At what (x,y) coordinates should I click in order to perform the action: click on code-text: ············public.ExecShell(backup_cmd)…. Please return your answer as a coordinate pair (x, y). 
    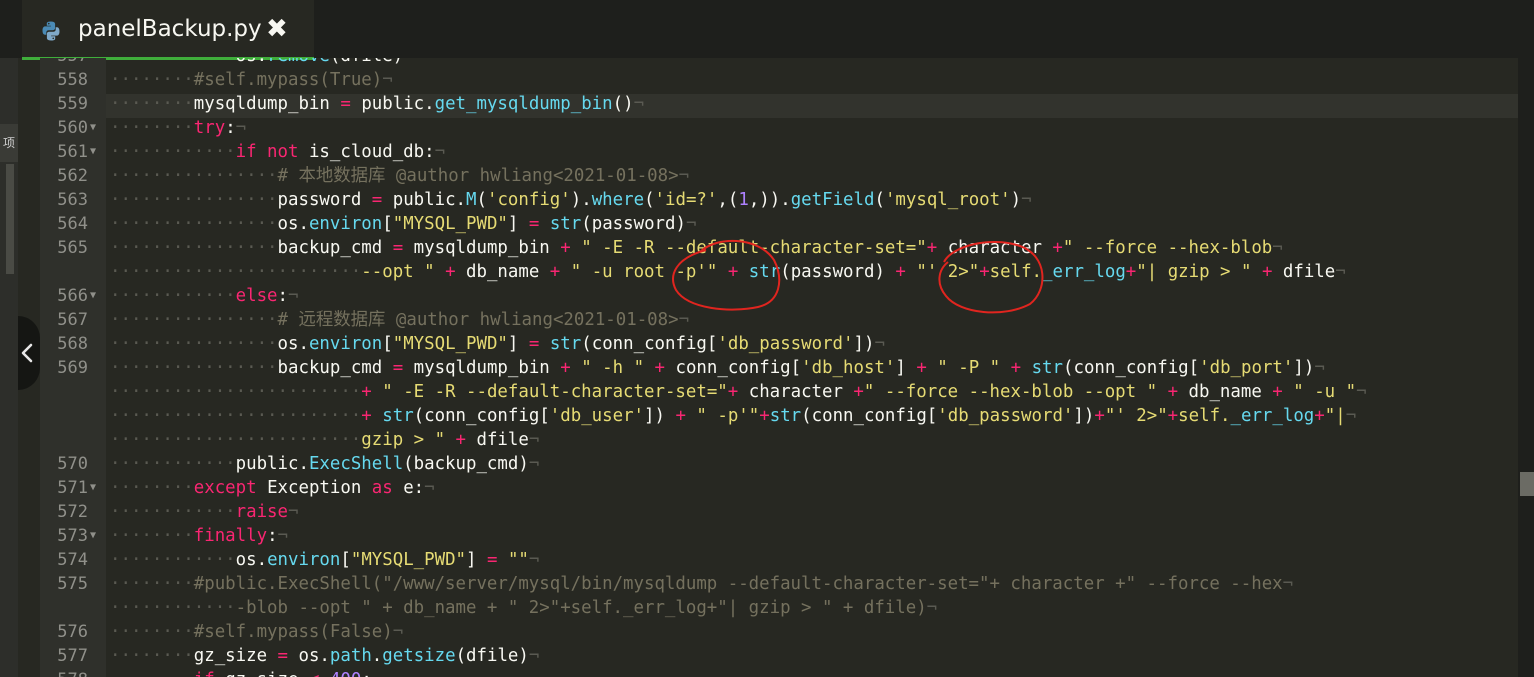
    Looking at the image, I should click on (325, 464).